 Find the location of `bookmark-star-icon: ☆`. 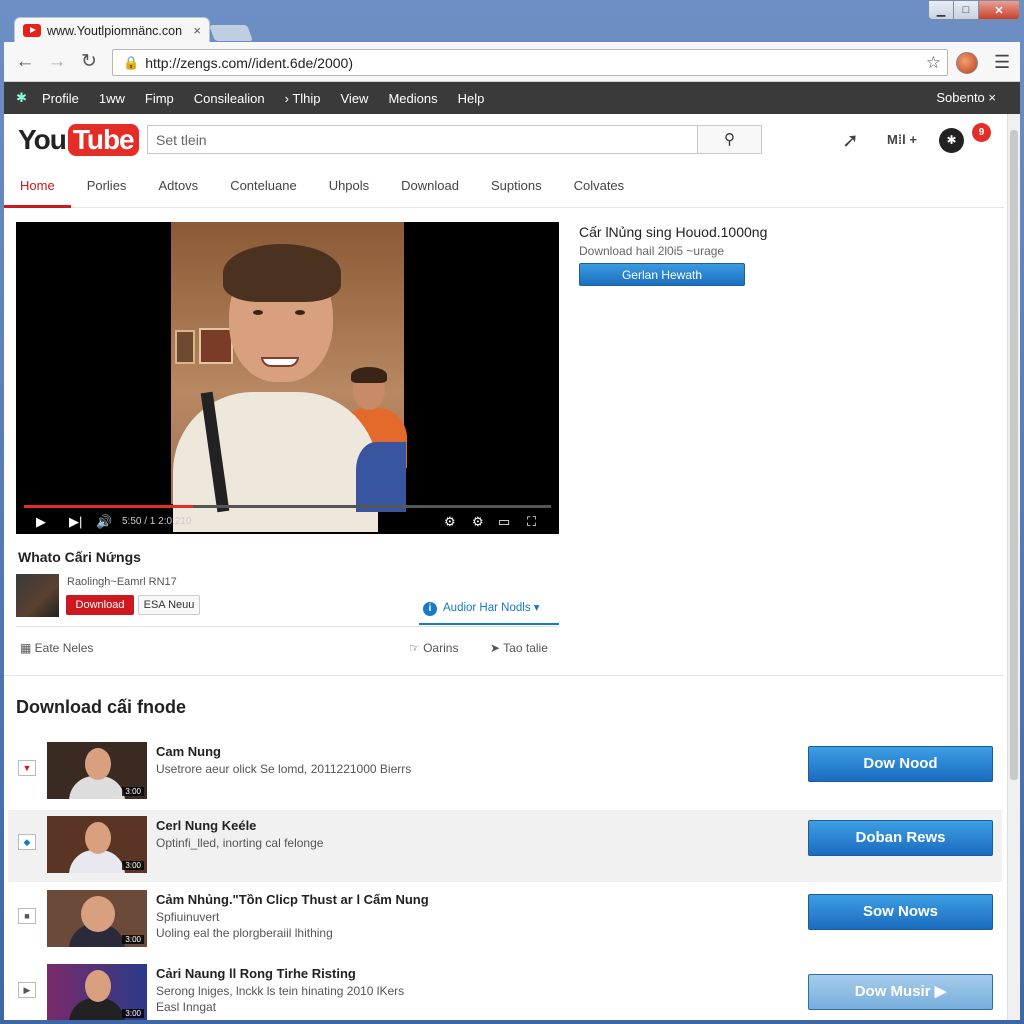

bookmark-star-icon: ☆ is located at coordinates (933, 63).